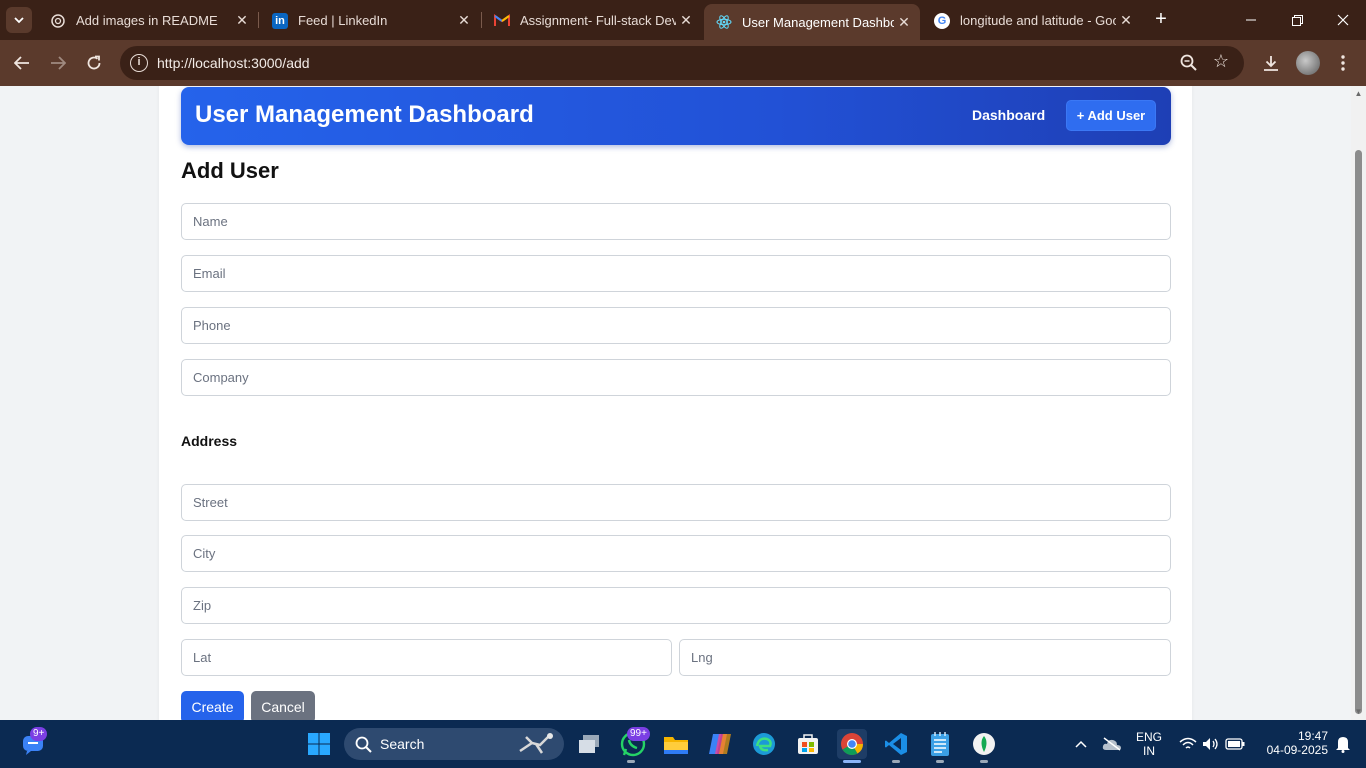 The width and height of the screenshot is (1366, 768). I want to click on forward-button, so click(58, 63).